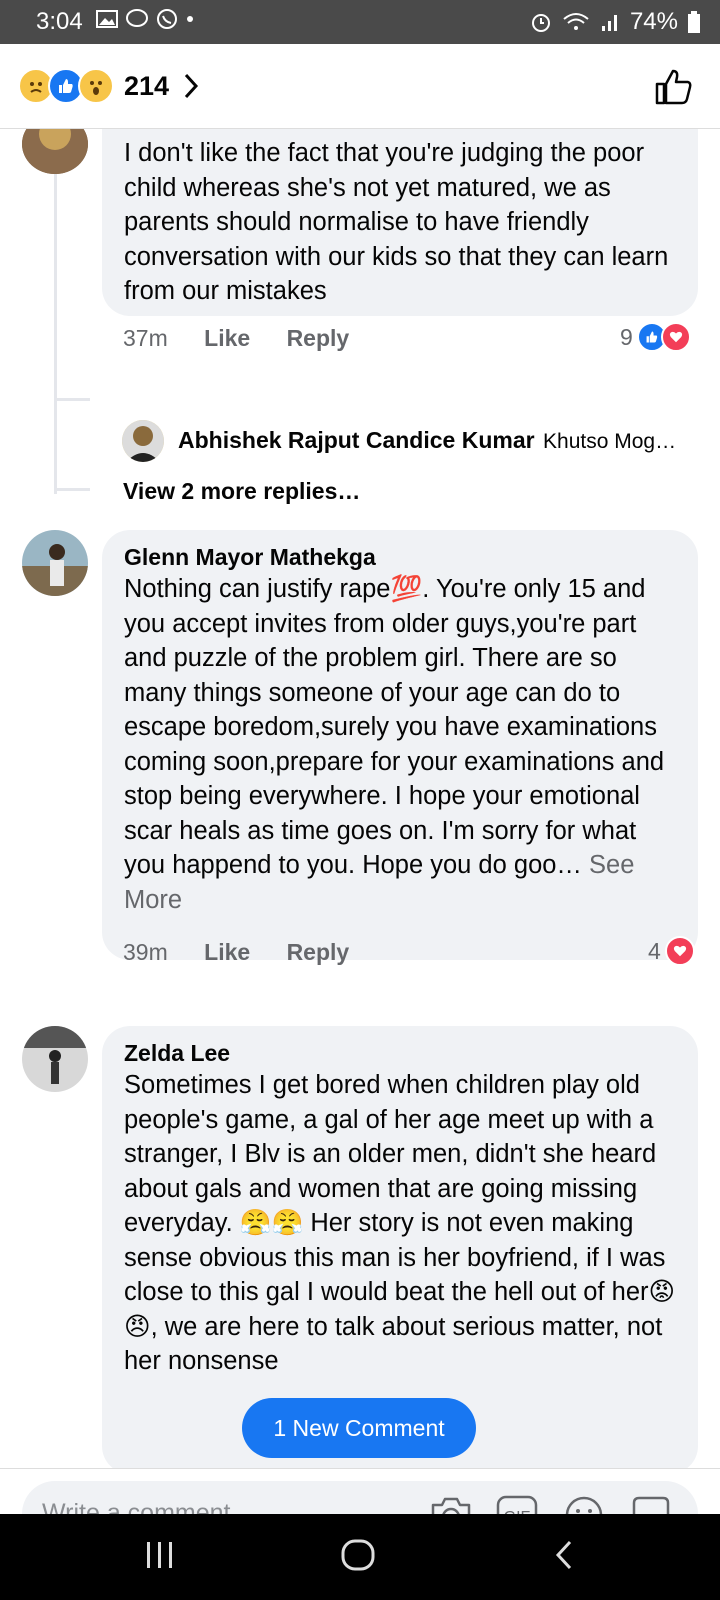 Image resolution: width=720 pixels, height=1600 pixels. What do you see at coordinates (694, 22) in the screenshot?
I see `battery-icon` at bounding box center [694, 22].